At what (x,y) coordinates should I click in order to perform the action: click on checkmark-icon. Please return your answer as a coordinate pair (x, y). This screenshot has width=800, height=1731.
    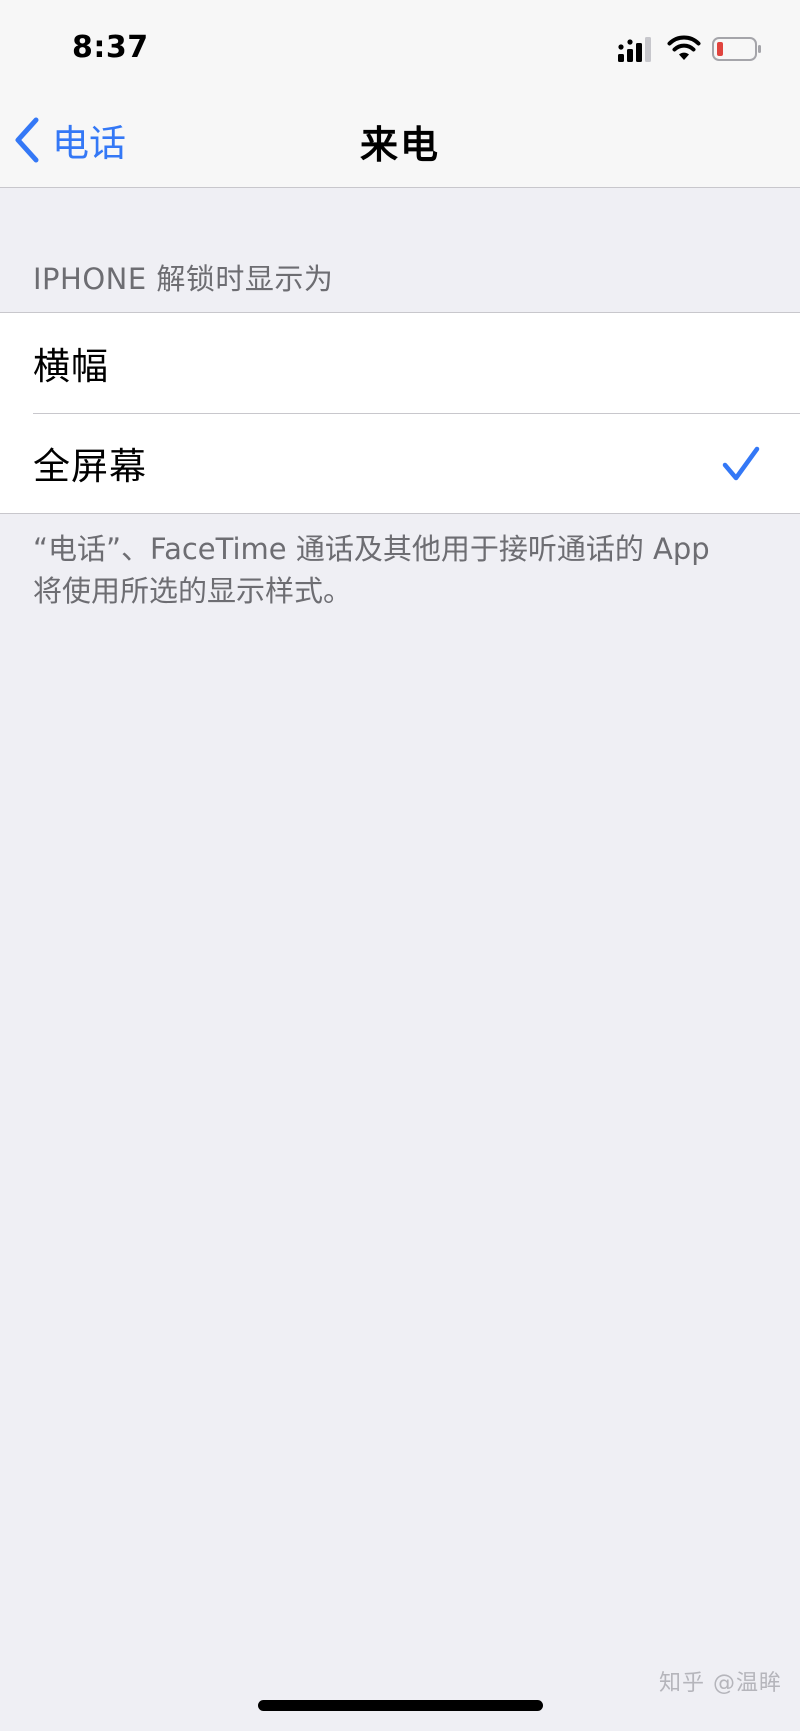
    Looking at the image, I should click on (741, 463).